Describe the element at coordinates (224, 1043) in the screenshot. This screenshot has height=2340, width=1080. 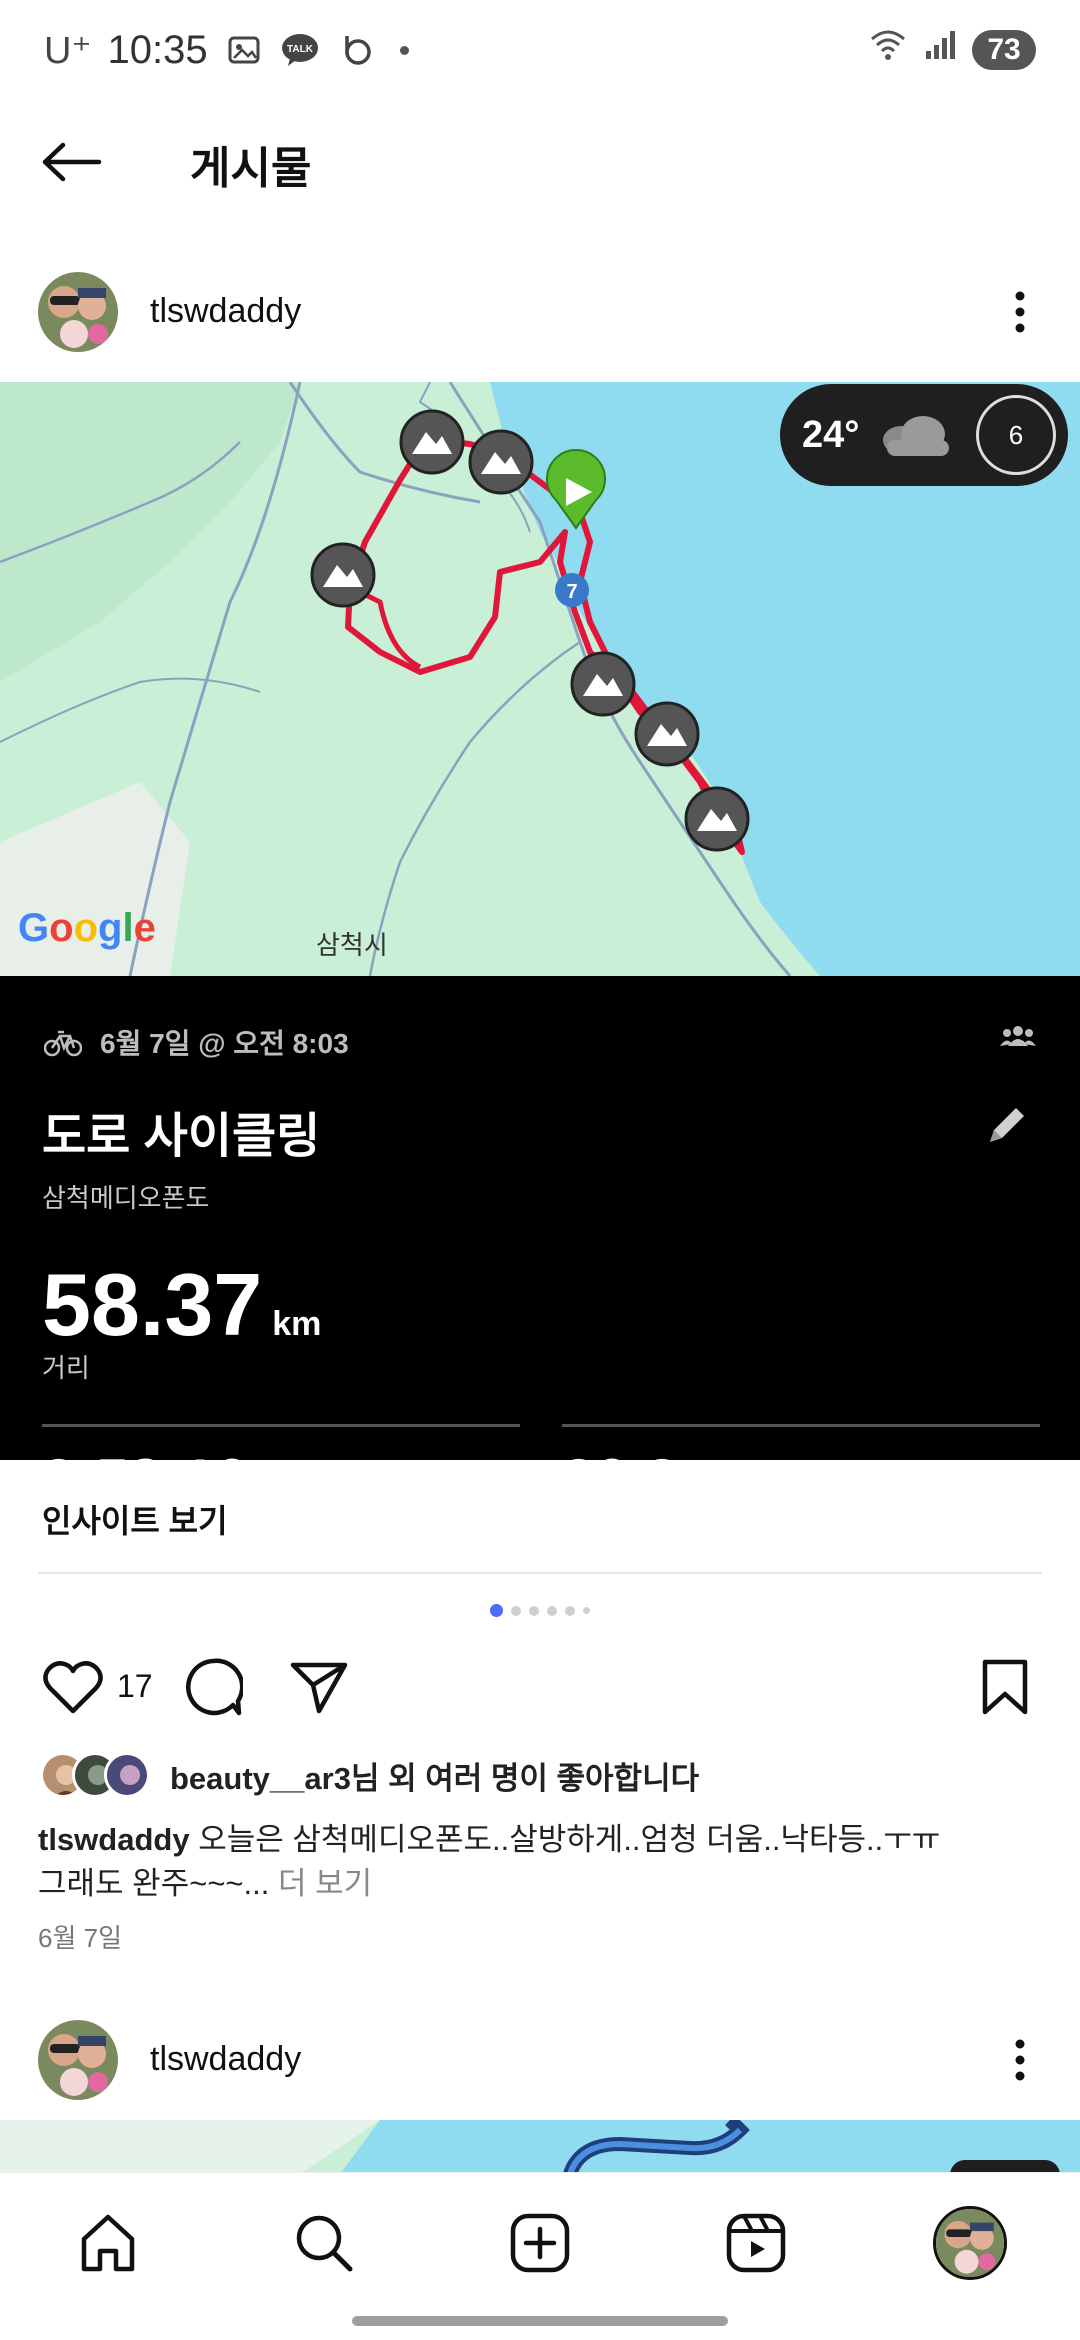
I see `activity-date: 6월 7일 @ 오전 8:03` at that location.